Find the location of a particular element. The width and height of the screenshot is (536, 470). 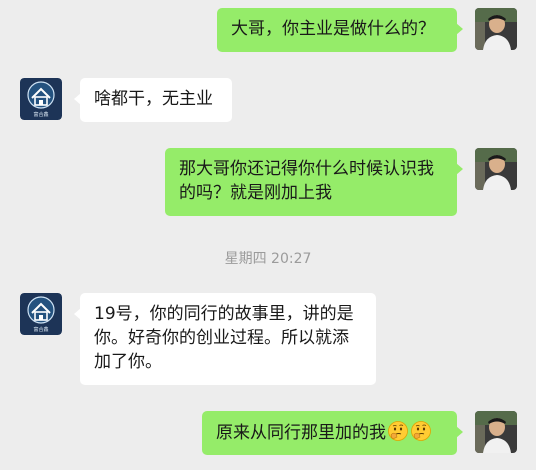

message-bubble-self: 大哥，你主业是做什么的？ is located at coordinates (340, 30).